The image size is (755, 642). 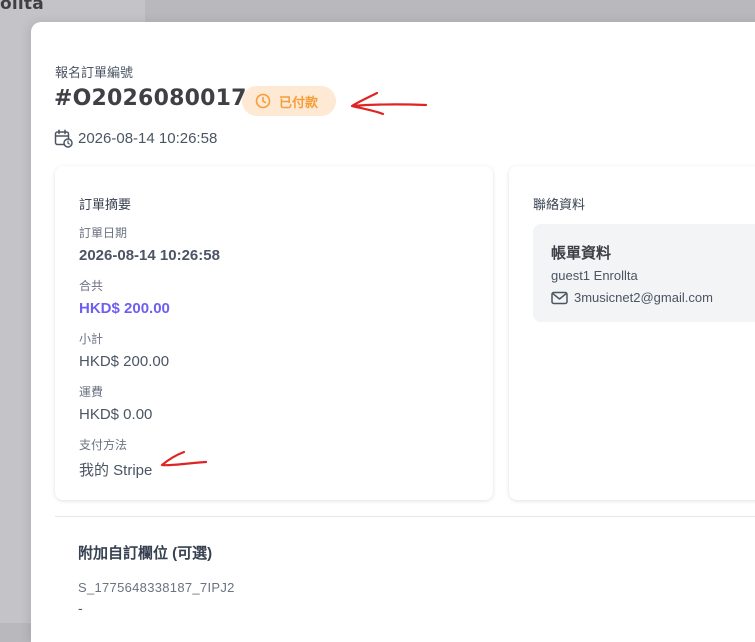 I want to click on status-label: 已付款, so click(x=299, y=102).